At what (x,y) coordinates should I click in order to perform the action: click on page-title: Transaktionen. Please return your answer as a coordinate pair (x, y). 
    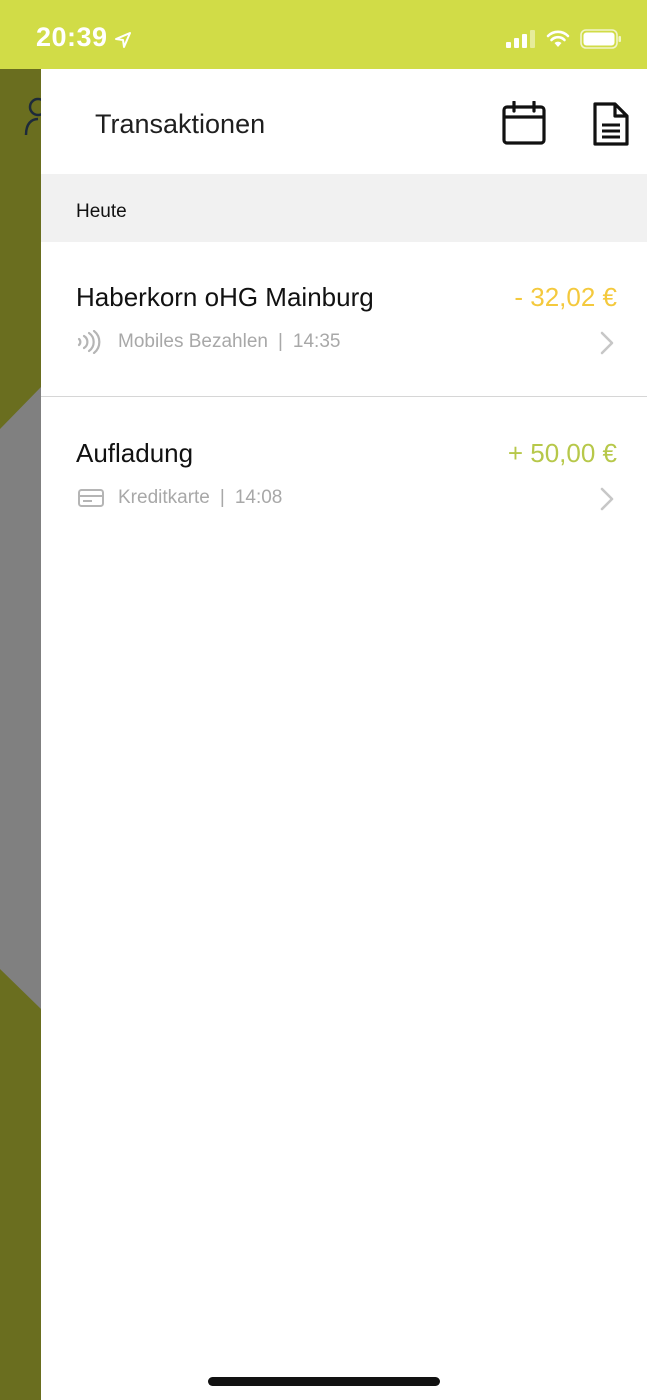
    Looking at the image, I should click on (180, 124).